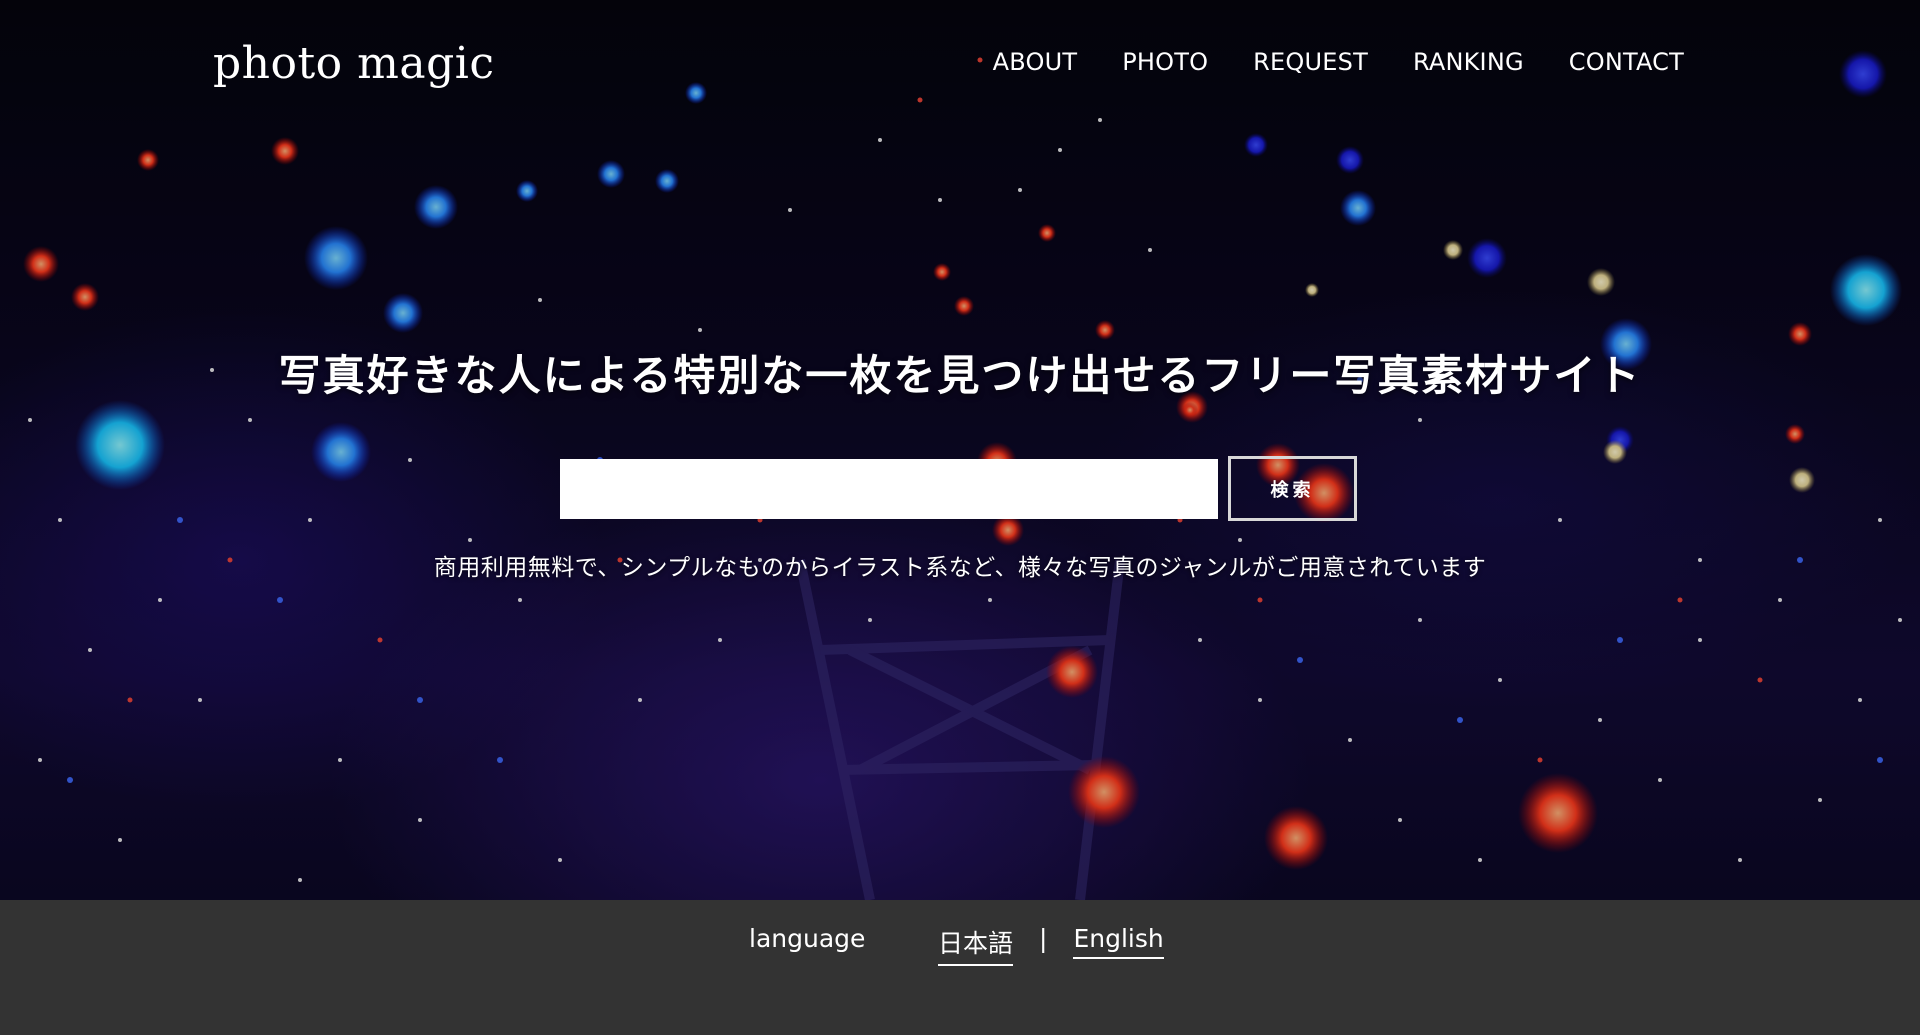 The image size is (1920, 1035). I want to click on language-switcher: 日本語 | English, so click(1051, 945).